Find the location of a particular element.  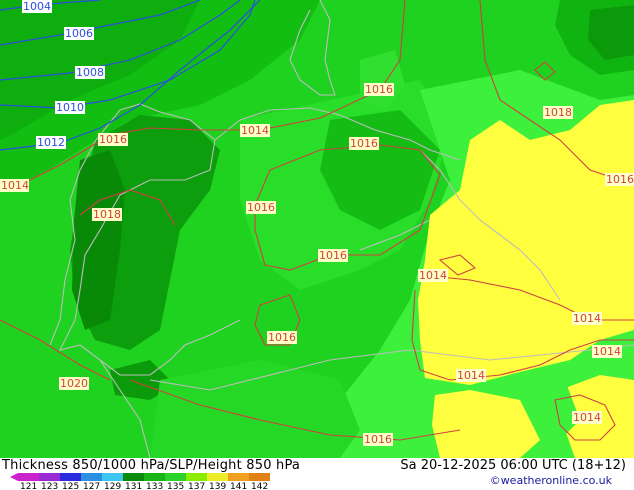

color-scale: 121 123 125 127 129 131 133 135 137 139 141 142 is located at coordinates (140, 481).